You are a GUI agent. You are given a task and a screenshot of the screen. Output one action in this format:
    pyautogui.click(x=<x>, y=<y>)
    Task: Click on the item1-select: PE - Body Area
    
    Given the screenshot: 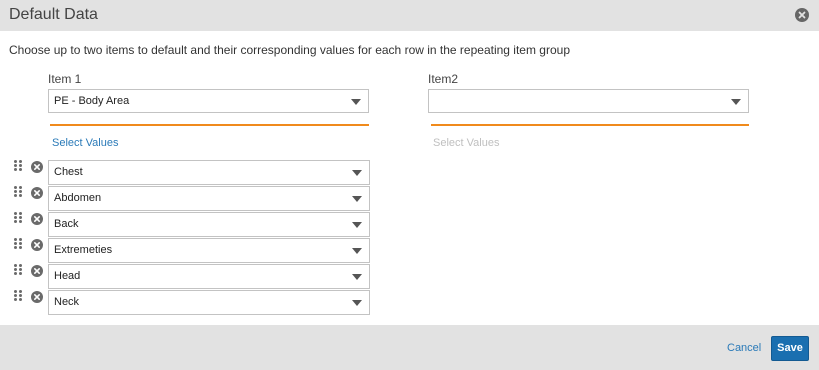 What is the action you would take?
    pyautogui.click(x=208, y=101)
    